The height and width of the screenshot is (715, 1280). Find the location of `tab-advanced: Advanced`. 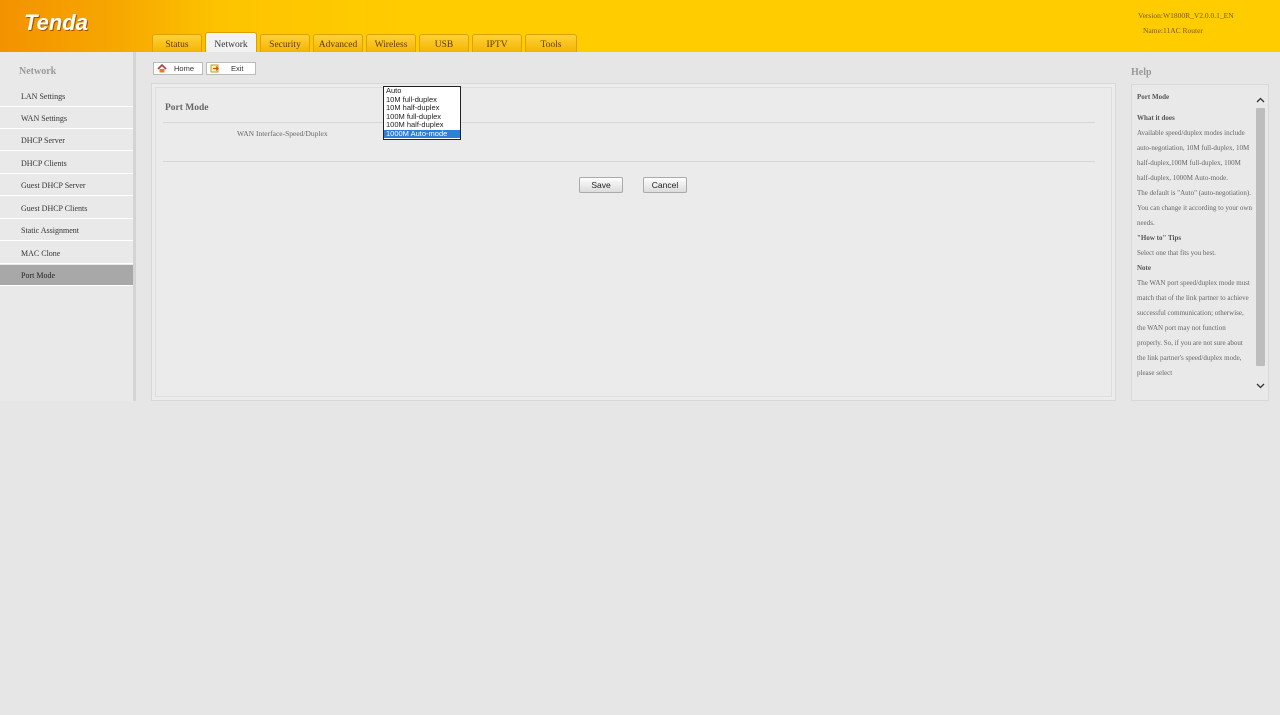

tab-advanced: Advanced is located at coordinates (338, 43).